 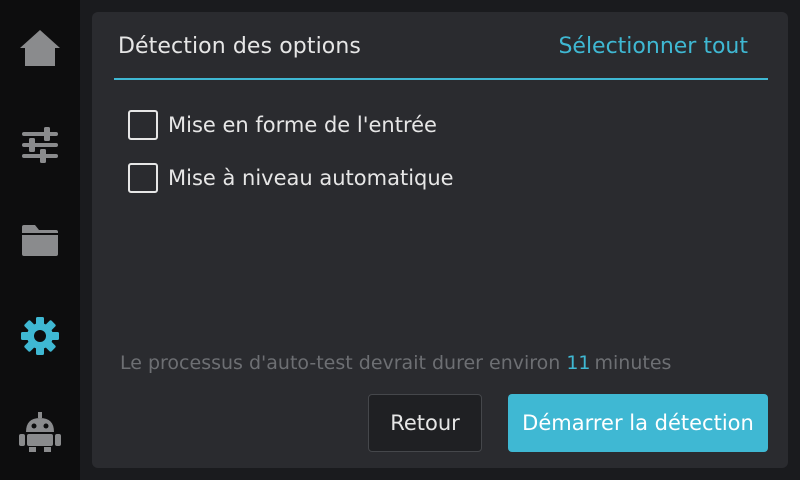 What do you see at coordinates (653, 46) in the screenshot?
I see `select-all-button: Sélectionner tout` at bounding box center [653, 46].